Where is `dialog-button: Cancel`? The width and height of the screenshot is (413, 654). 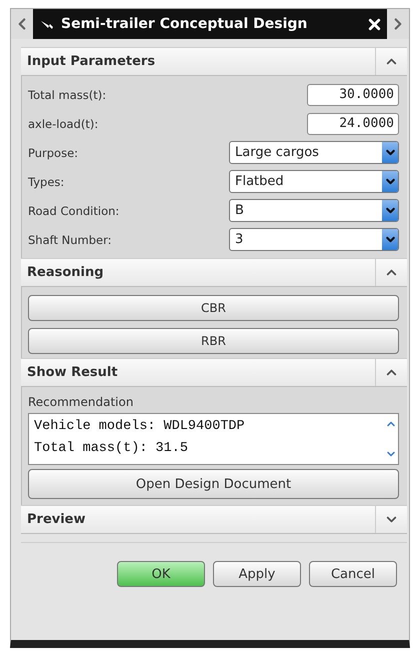
dialog-button: Cancel is located at coordinates (353, 574).